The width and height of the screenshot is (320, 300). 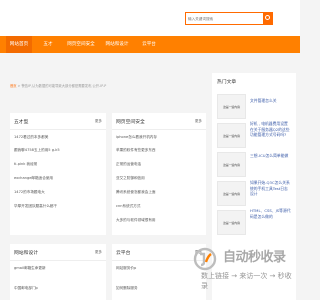 I want to click on search-input, so click(x=225, y=18).